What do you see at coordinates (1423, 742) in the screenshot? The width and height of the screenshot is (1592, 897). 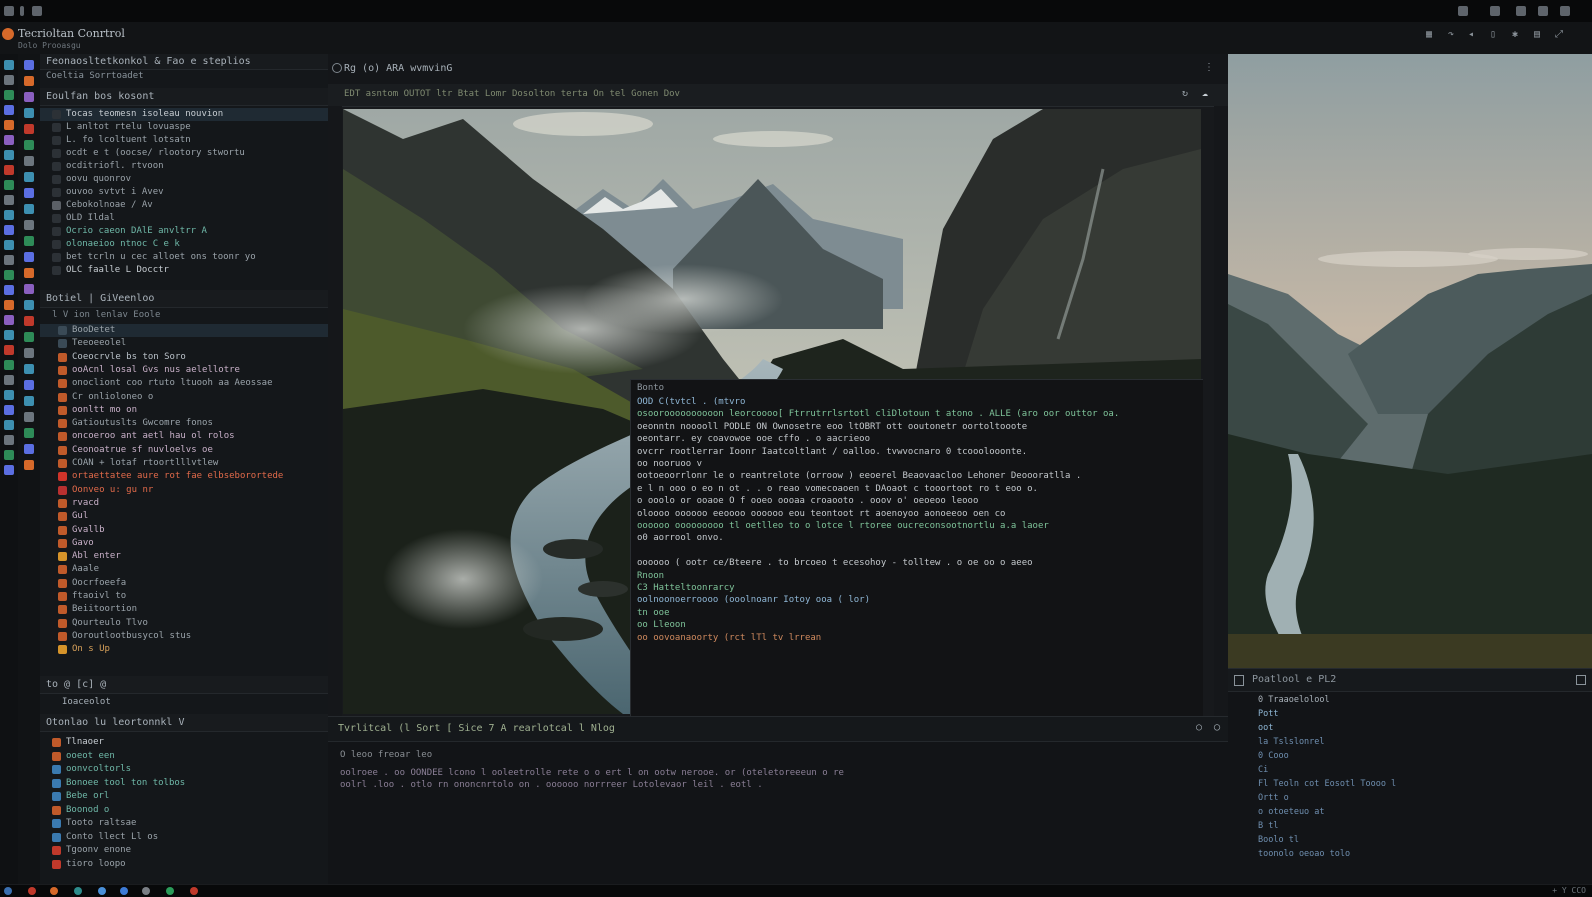 I see `outline-item: la Tslslonrel` at bounding box center [1423, 742].